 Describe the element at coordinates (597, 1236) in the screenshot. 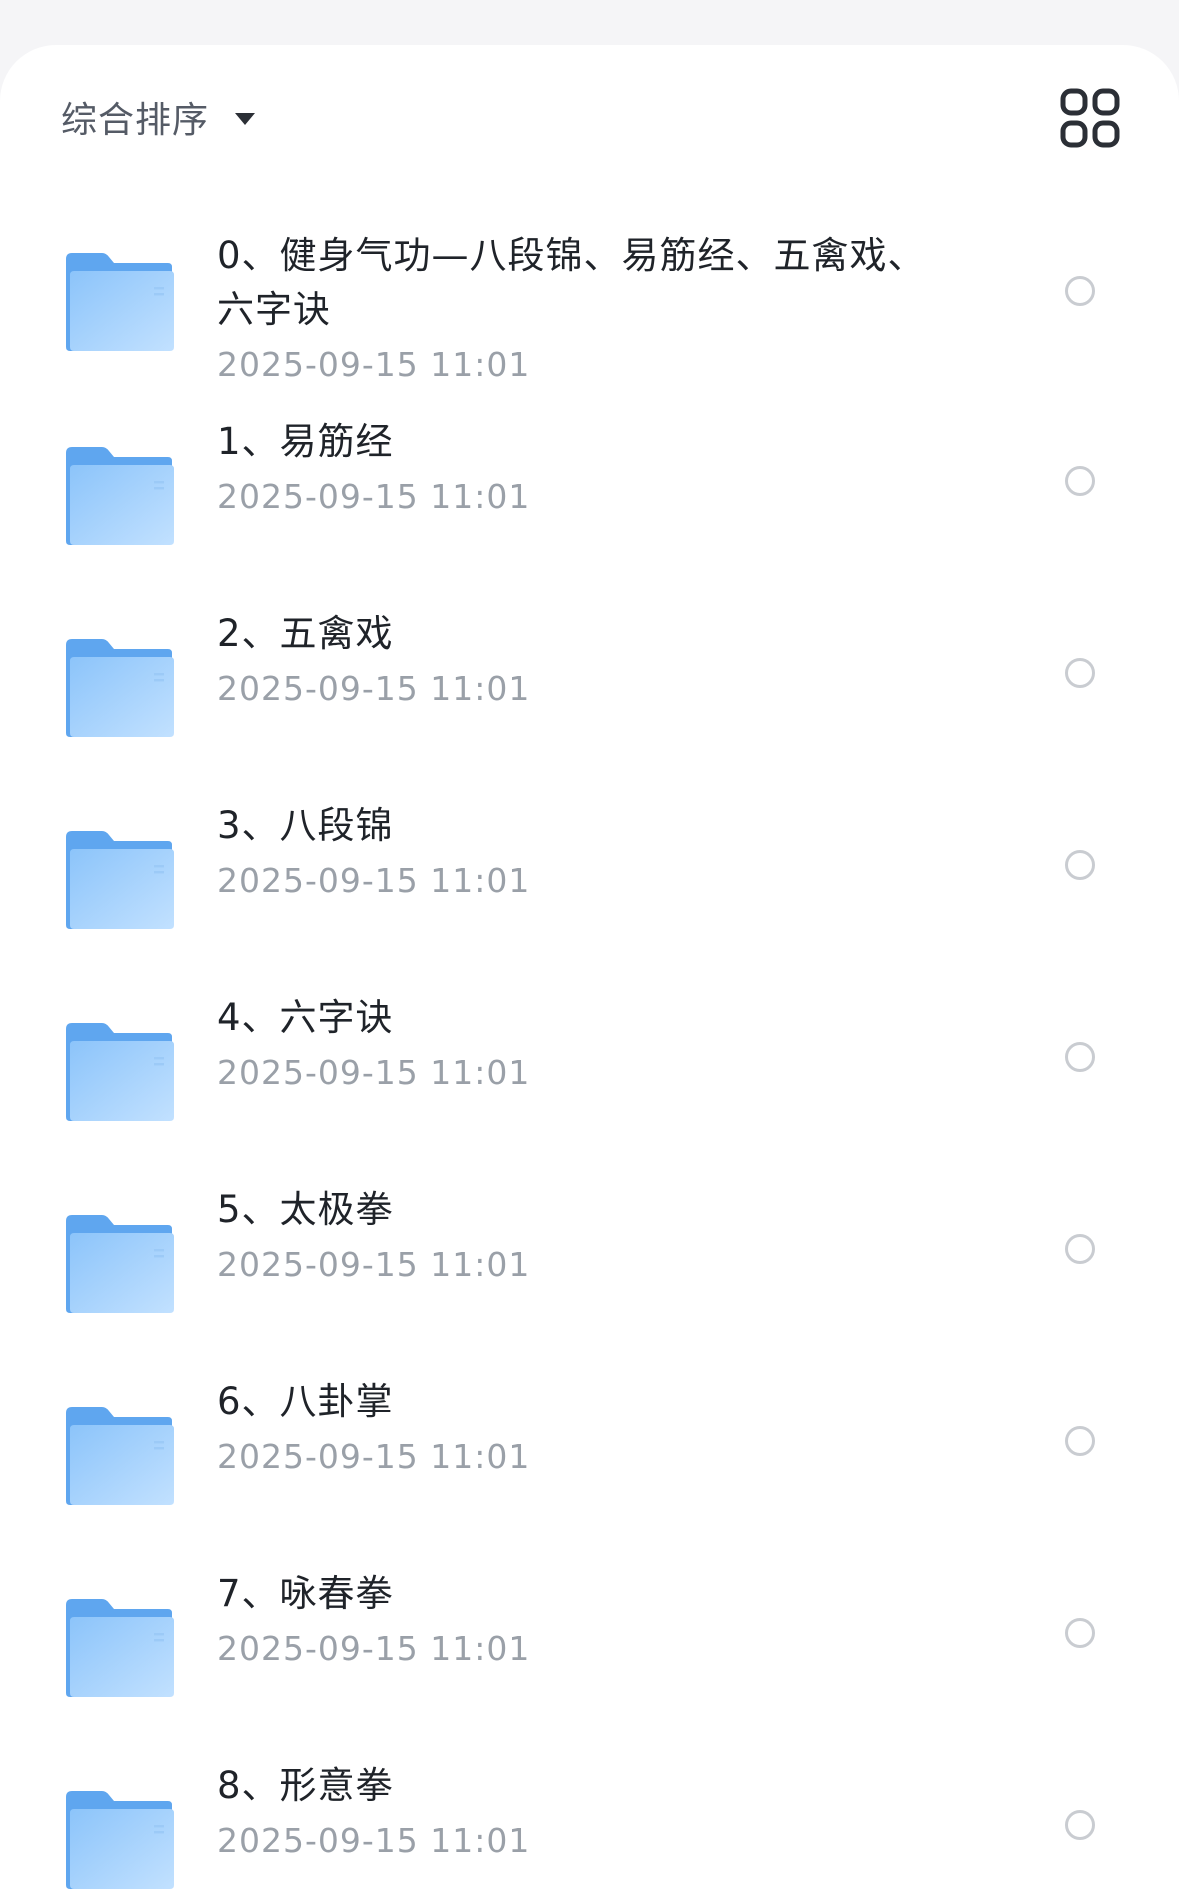

I see `folder-text-block: 5、太极拳 2025-09-15 11:01` at that location.